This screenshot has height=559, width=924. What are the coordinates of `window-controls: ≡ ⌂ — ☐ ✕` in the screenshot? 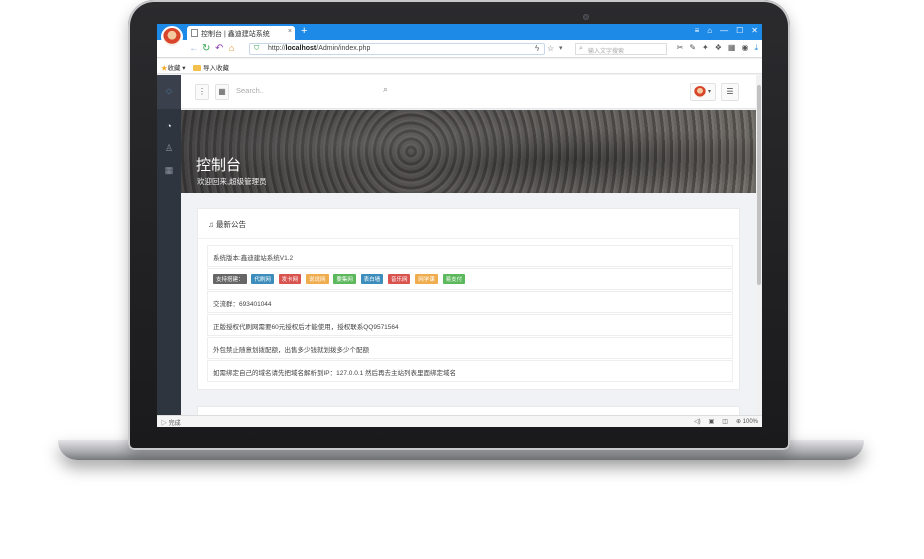 It's located at (726, 30).